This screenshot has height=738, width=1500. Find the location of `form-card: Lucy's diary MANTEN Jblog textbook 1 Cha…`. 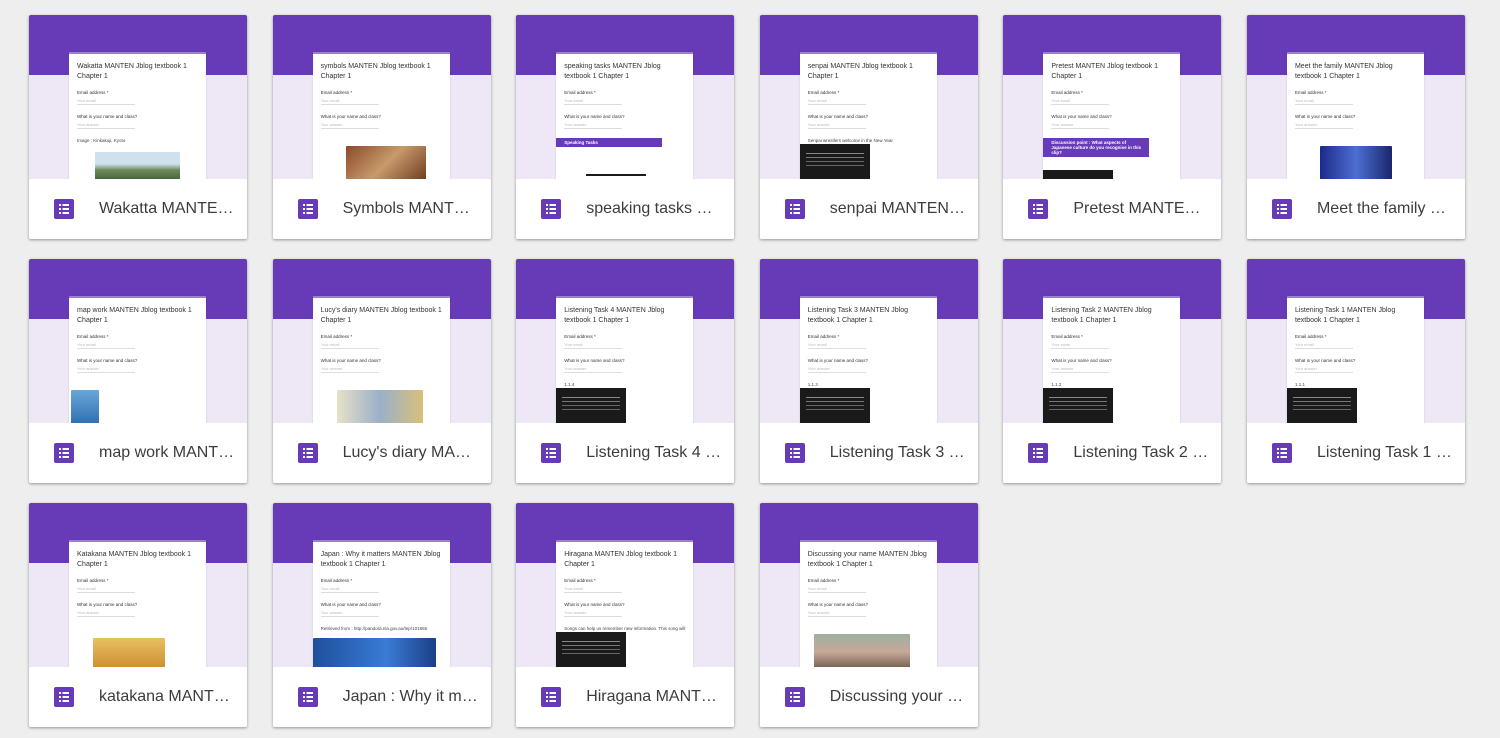

form-card: Lucy's diary MANTEN Jblog textbook 1 Cha… is located at coordinates (381, 371).